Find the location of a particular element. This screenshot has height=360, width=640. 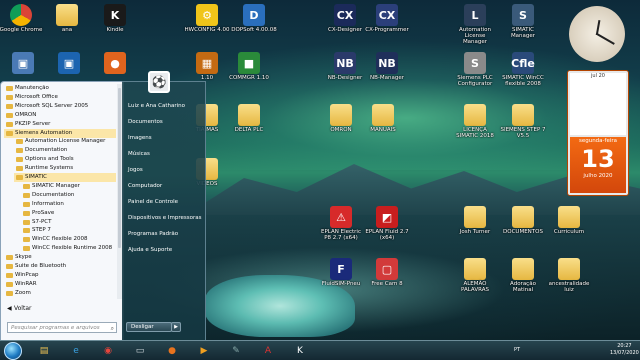

explorer-taskbar-icon: ▤ is located at coordinates (44, 351).